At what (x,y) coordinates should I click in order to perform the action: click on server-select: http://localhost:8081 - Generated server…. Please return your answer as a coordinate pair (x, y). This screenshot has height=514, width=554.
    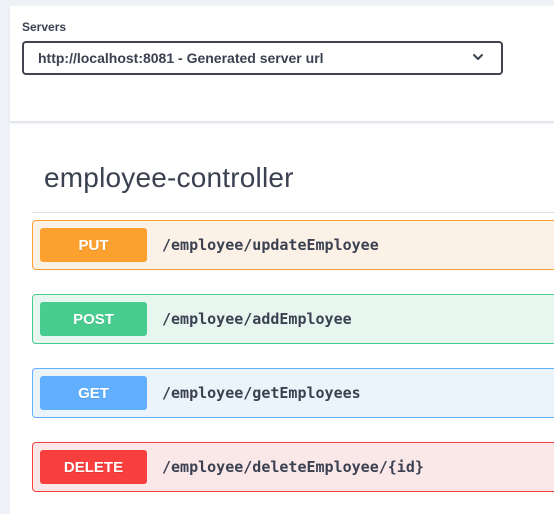
    Looking at the image, I should click on (262, 58).